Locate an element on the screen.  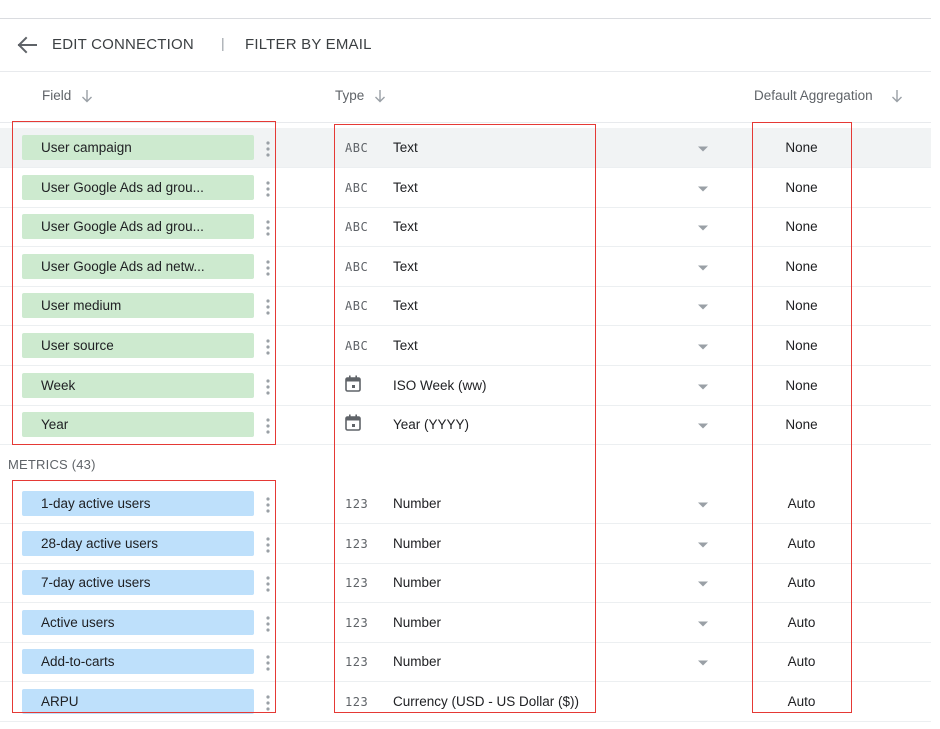
table-row: User Google Ads ad netw... ABC Text None is located at coordinates (465, 267).